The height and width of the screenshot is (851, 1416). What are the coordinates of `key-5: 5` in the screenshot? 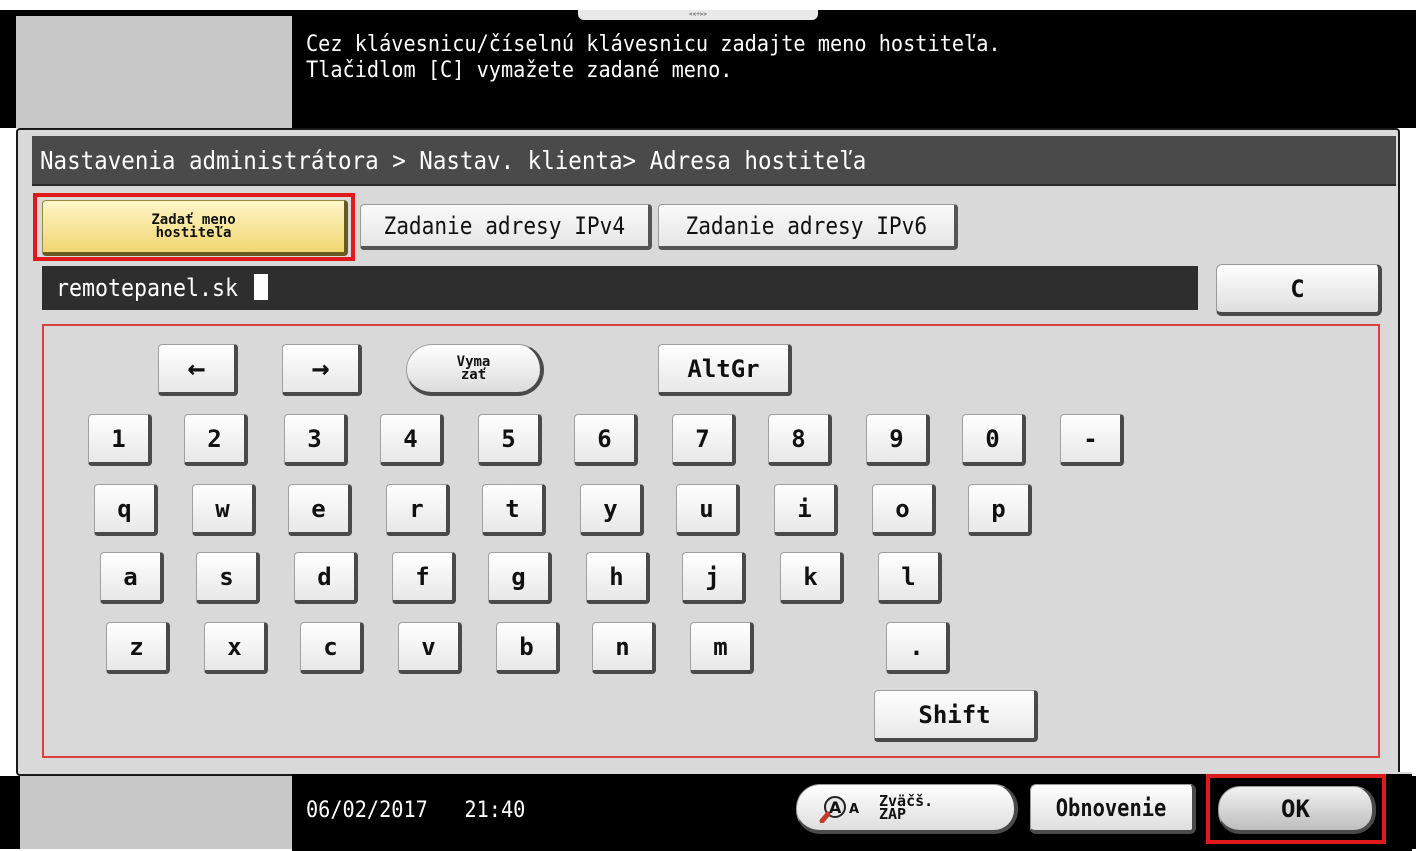 It's located at (510, 440).